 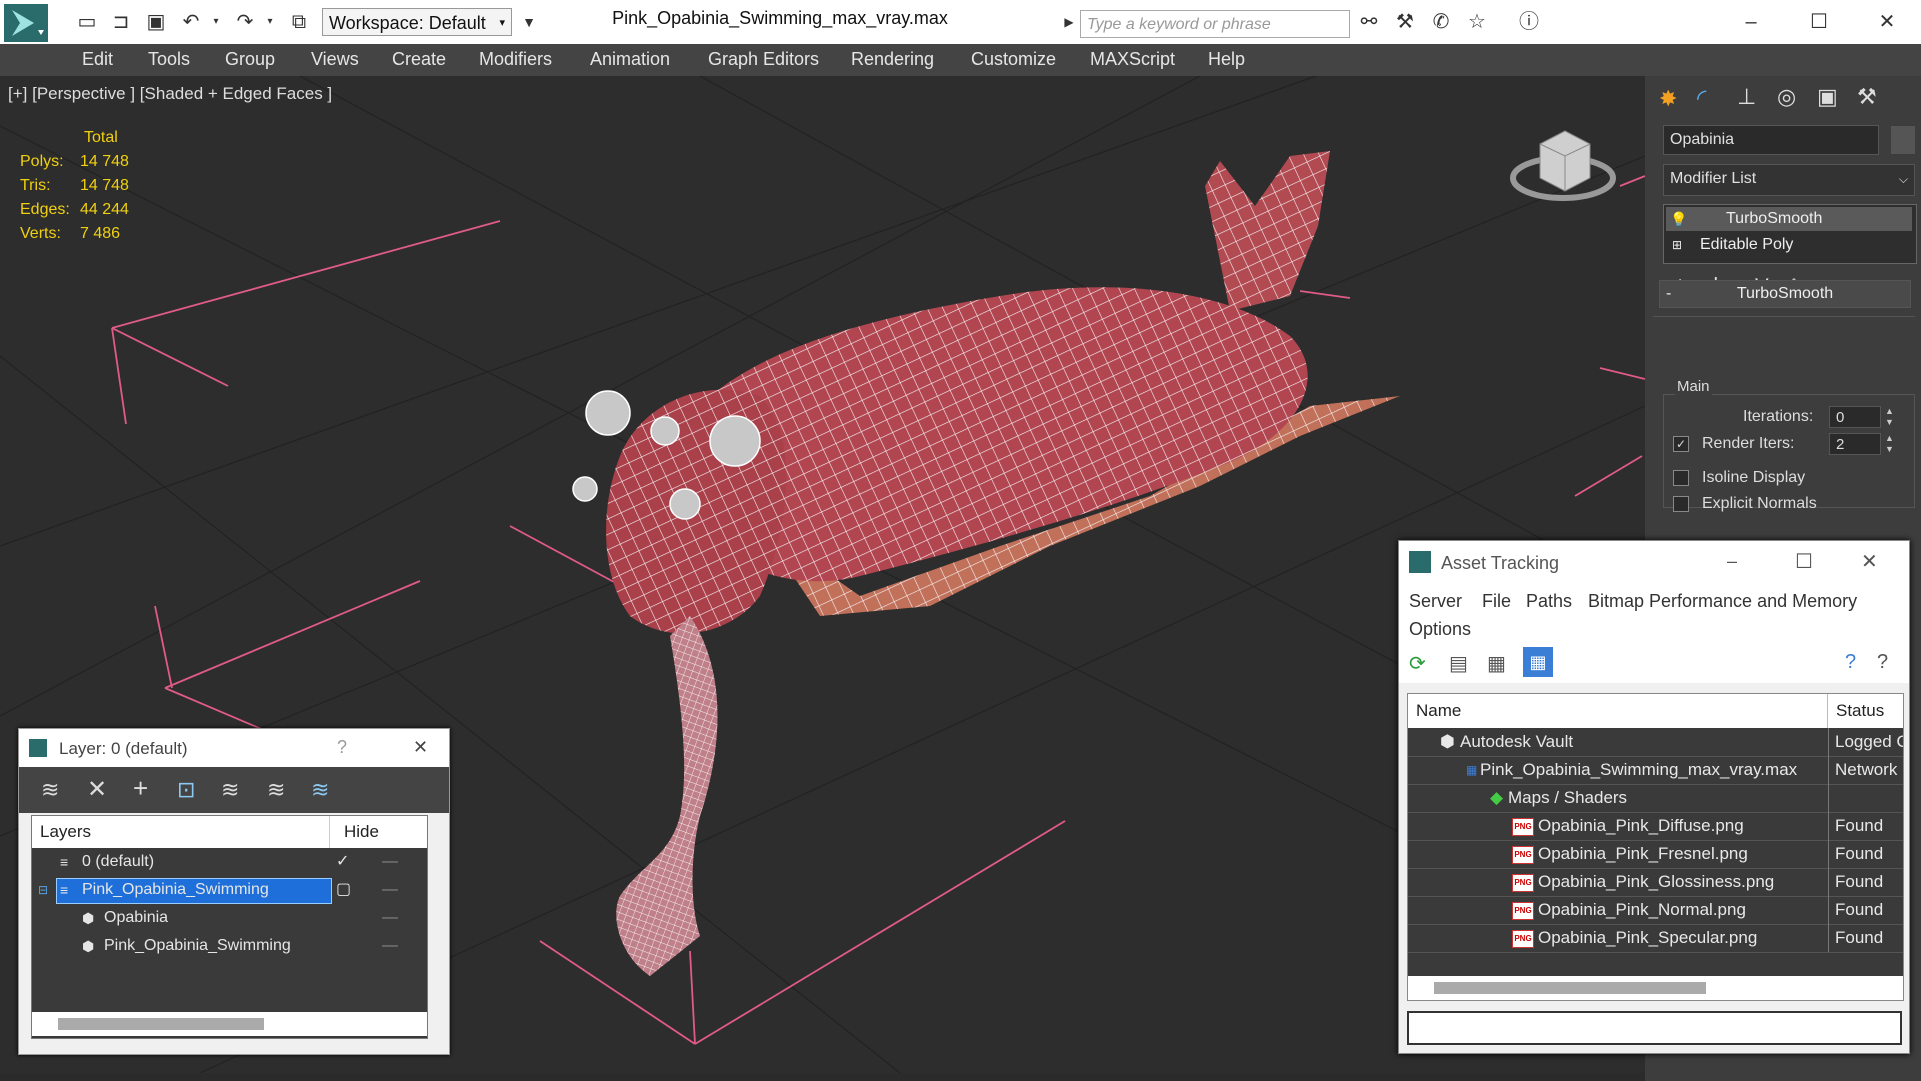 I want to click on select-objects-icon: ⊡, so click(x=186, y=790).